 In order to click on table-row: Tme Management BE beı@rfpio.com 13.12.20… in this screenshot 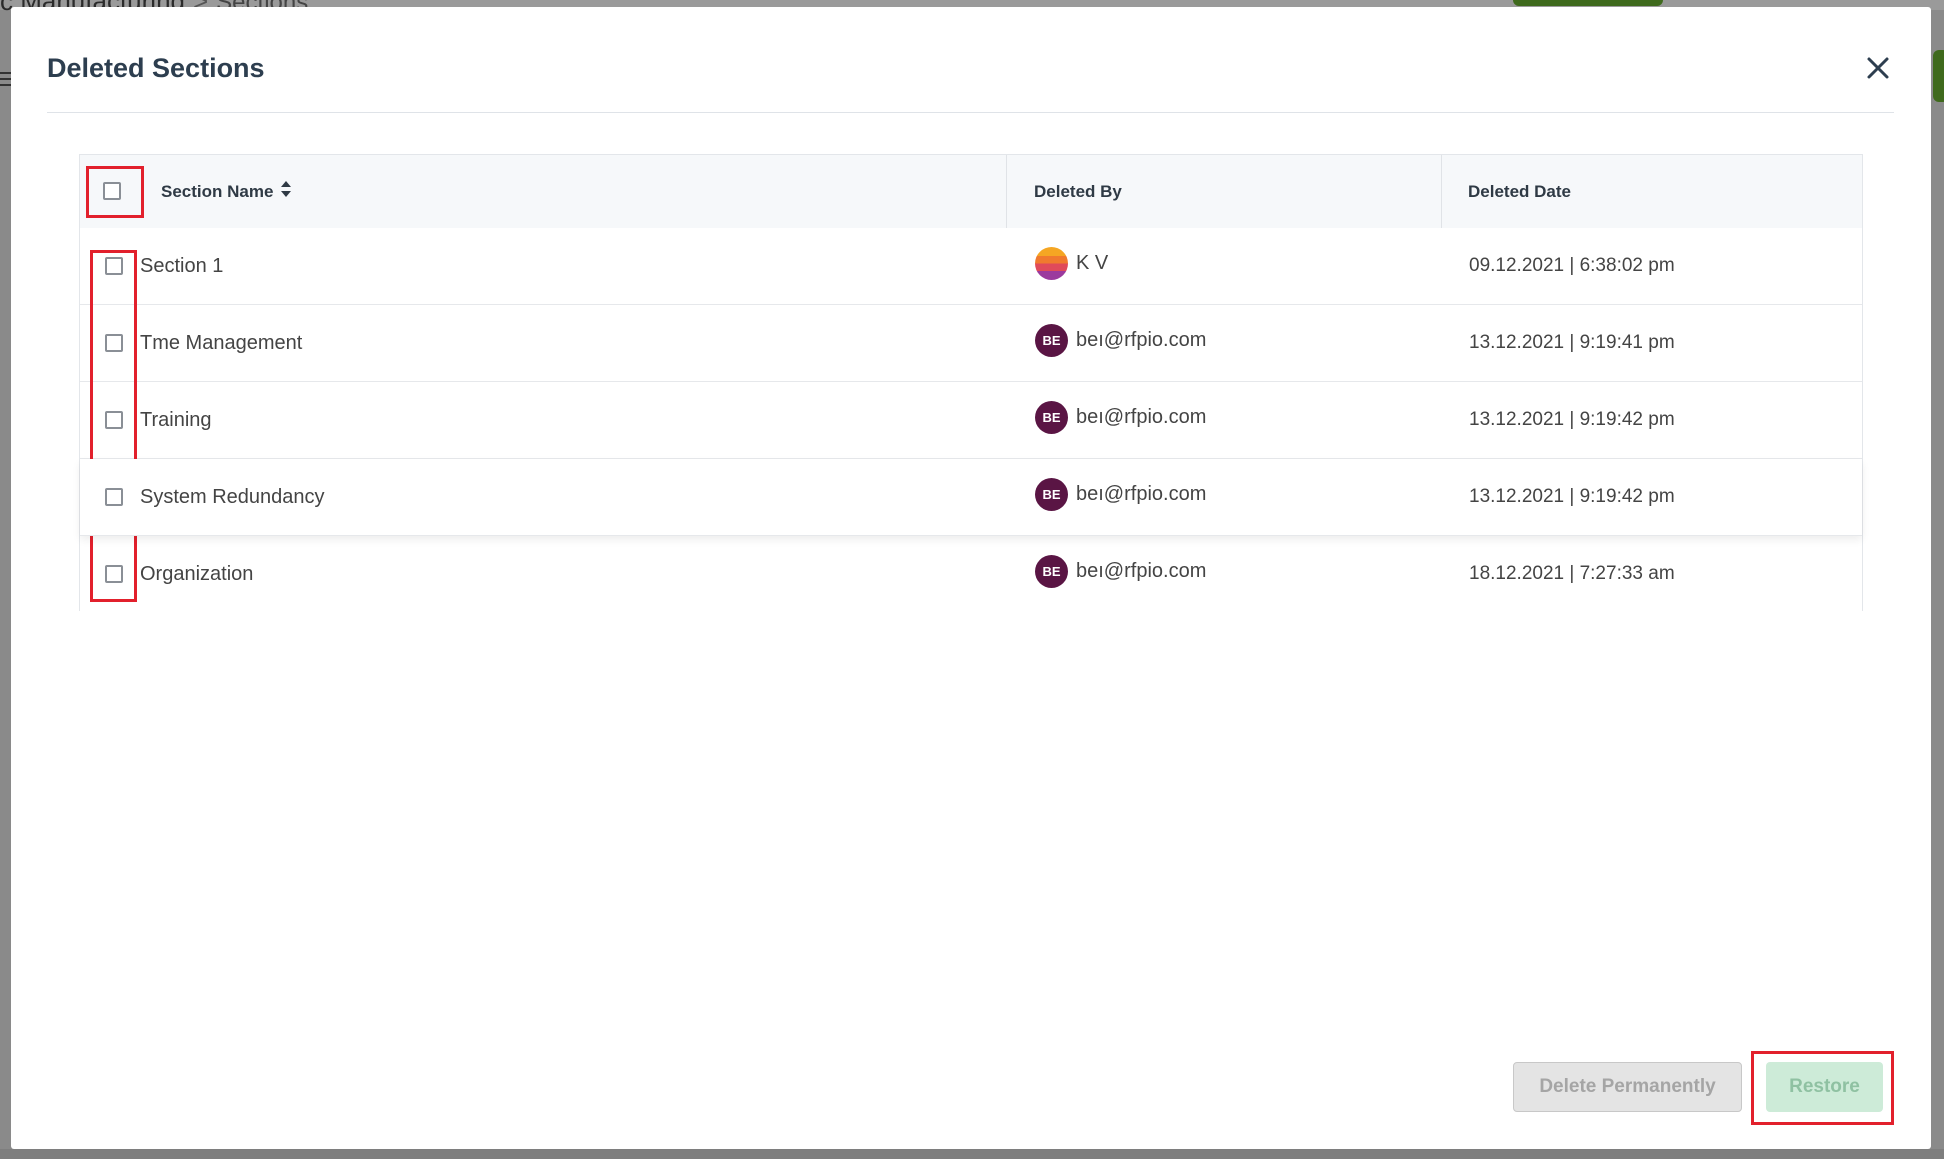, I will do `click(971, 343)`.